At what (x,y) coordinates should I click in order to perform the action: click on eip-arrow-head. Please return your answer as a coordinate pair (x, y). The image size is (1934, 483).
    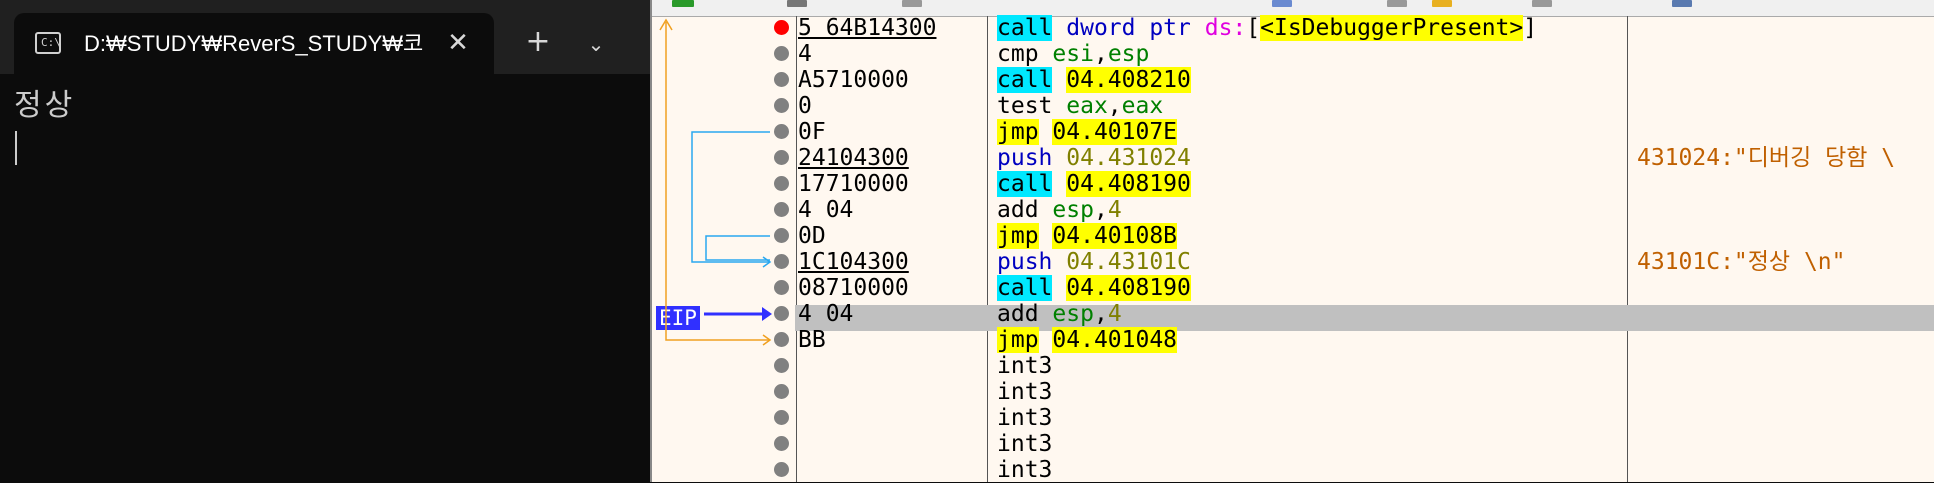
    Looking at the image, I should click on (767, 314).